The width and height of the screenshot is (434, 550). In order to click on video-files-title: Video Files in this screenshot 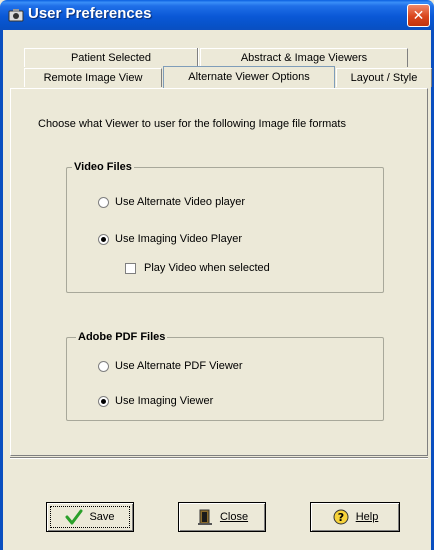, I will do `click(103, 167)`.